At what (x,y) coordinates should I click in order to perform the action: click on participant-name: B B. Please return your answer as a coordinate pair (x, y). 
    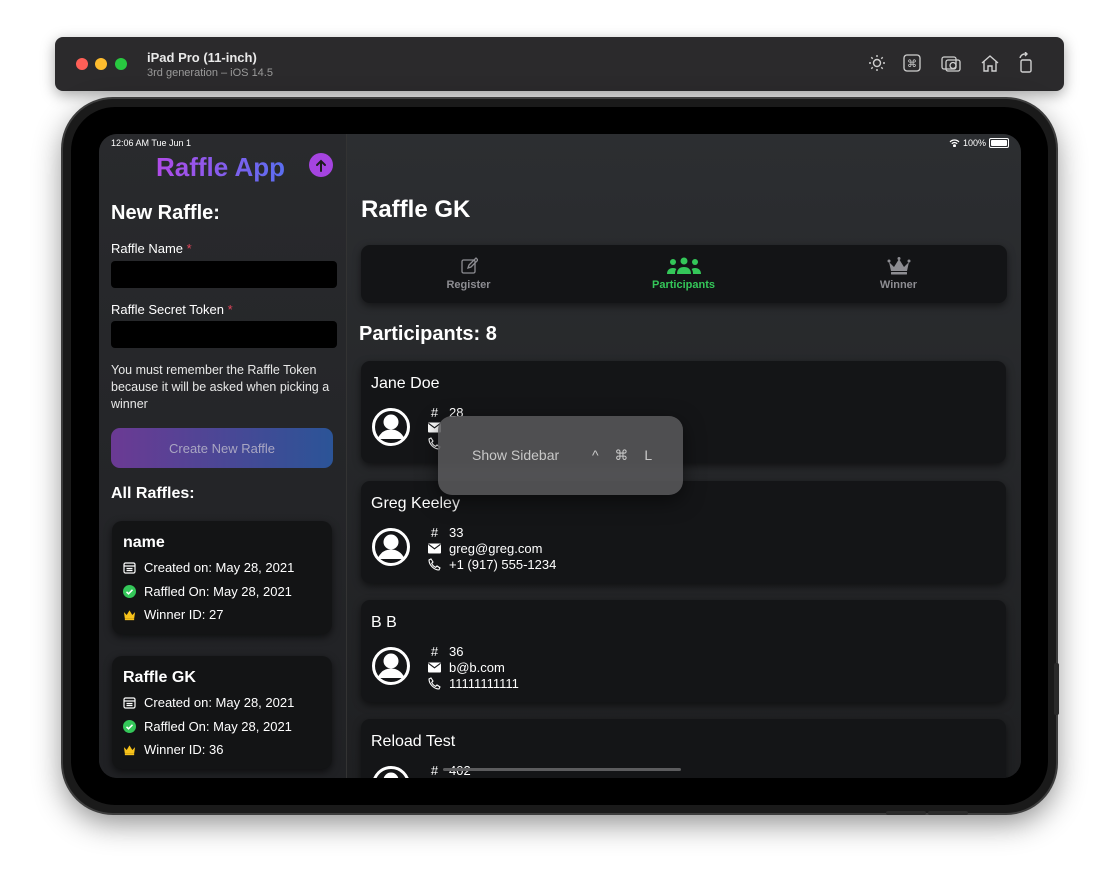
    Looking at the image, I should click on (384, 622).